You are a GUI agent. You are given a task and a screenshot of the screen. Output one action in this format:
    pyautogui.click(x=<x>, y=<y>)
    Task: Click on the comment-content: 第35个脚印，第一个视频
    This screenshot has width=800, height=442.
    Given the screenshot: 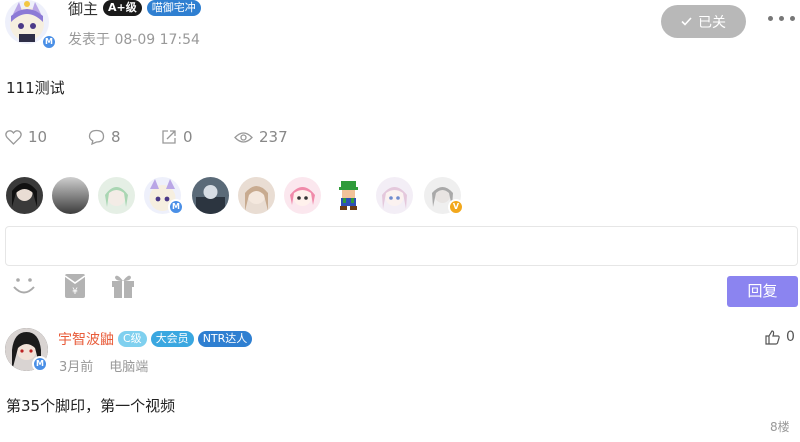 What is the action you would take?
    pyautogui.click(x=91, y=406)
    